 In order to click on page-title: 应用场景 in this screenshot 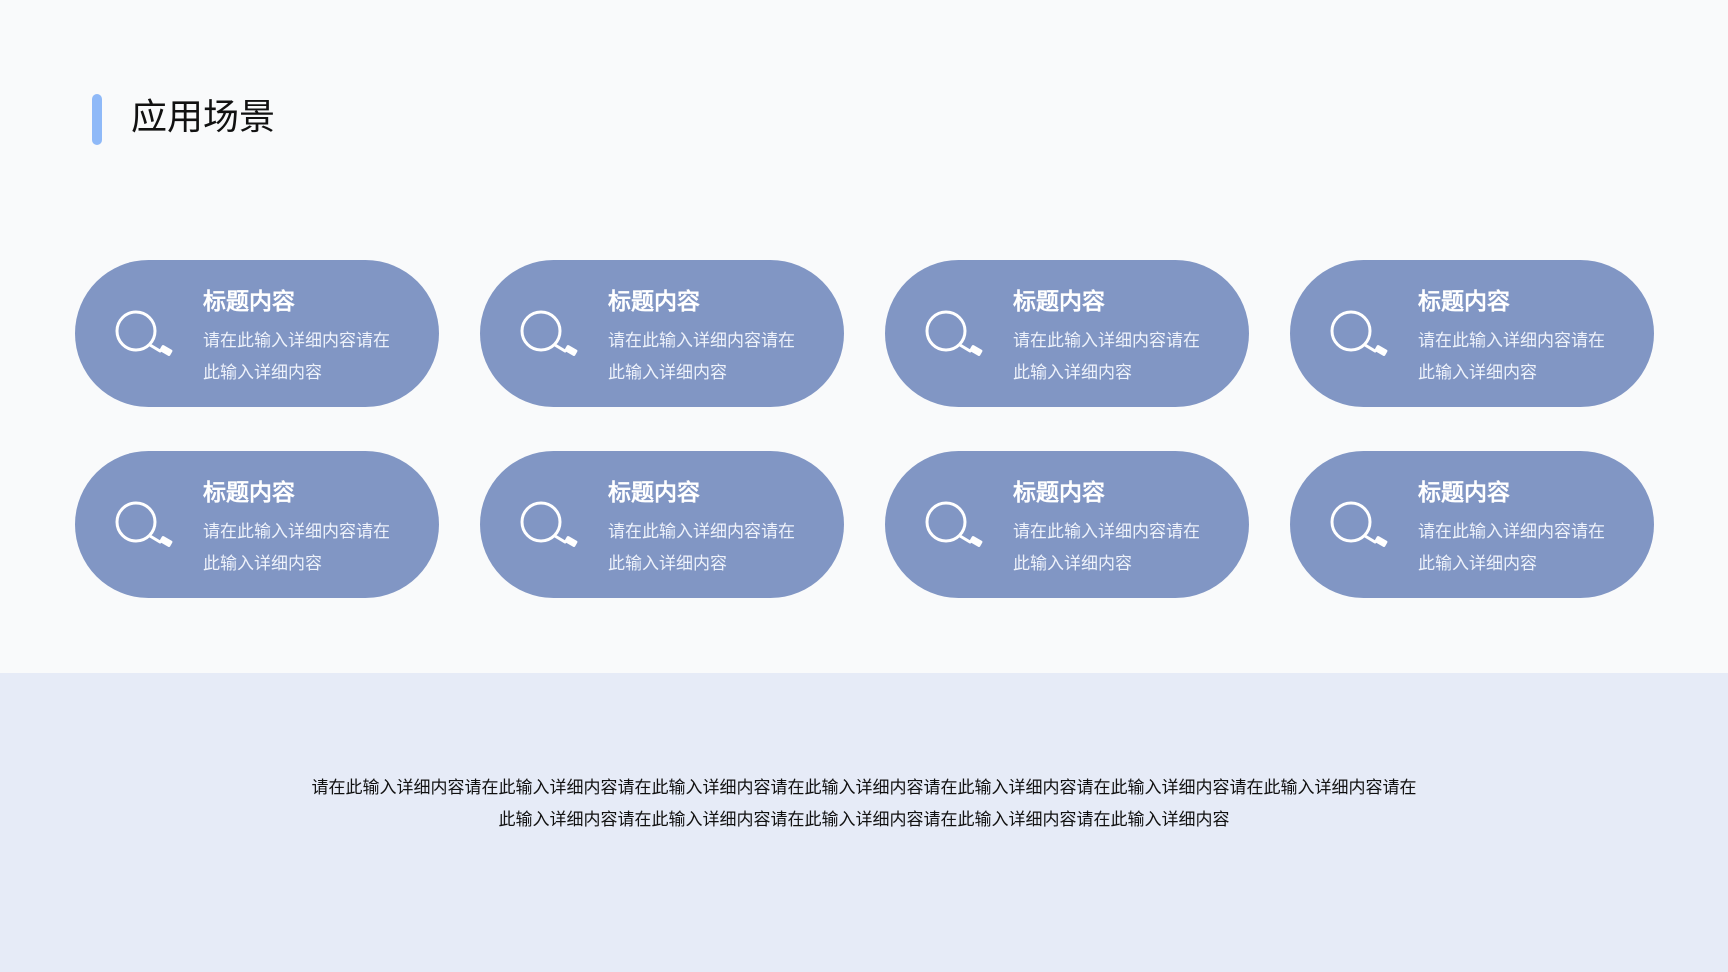, I will do `click(203, 117)`.